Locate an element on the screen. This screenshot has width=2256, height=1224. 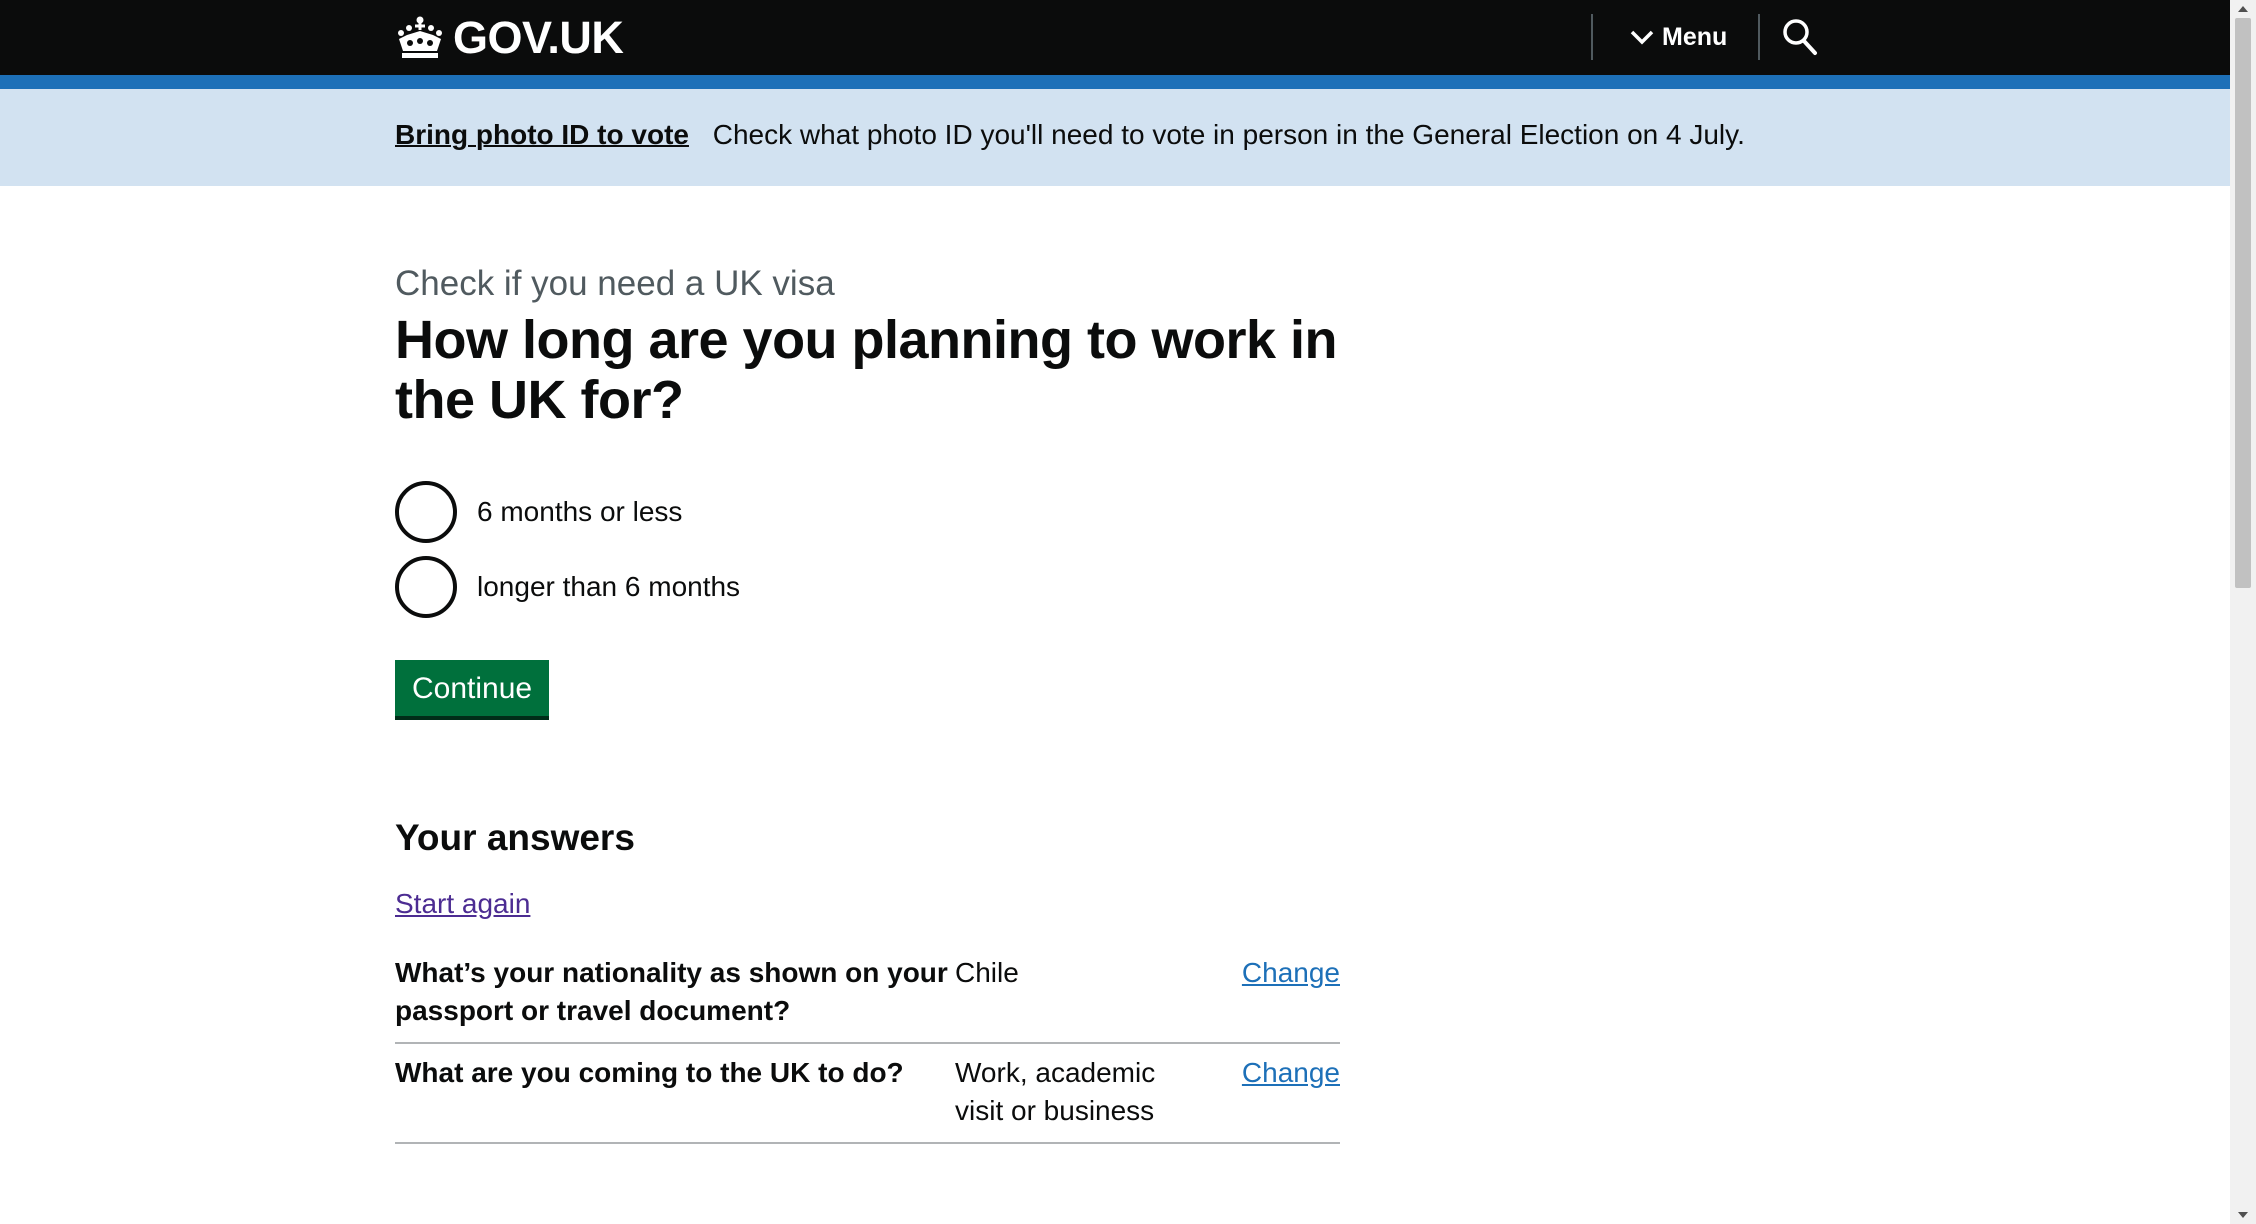
summary-answer: Work, academic visit or business is located at coordinates (1055, 1091).